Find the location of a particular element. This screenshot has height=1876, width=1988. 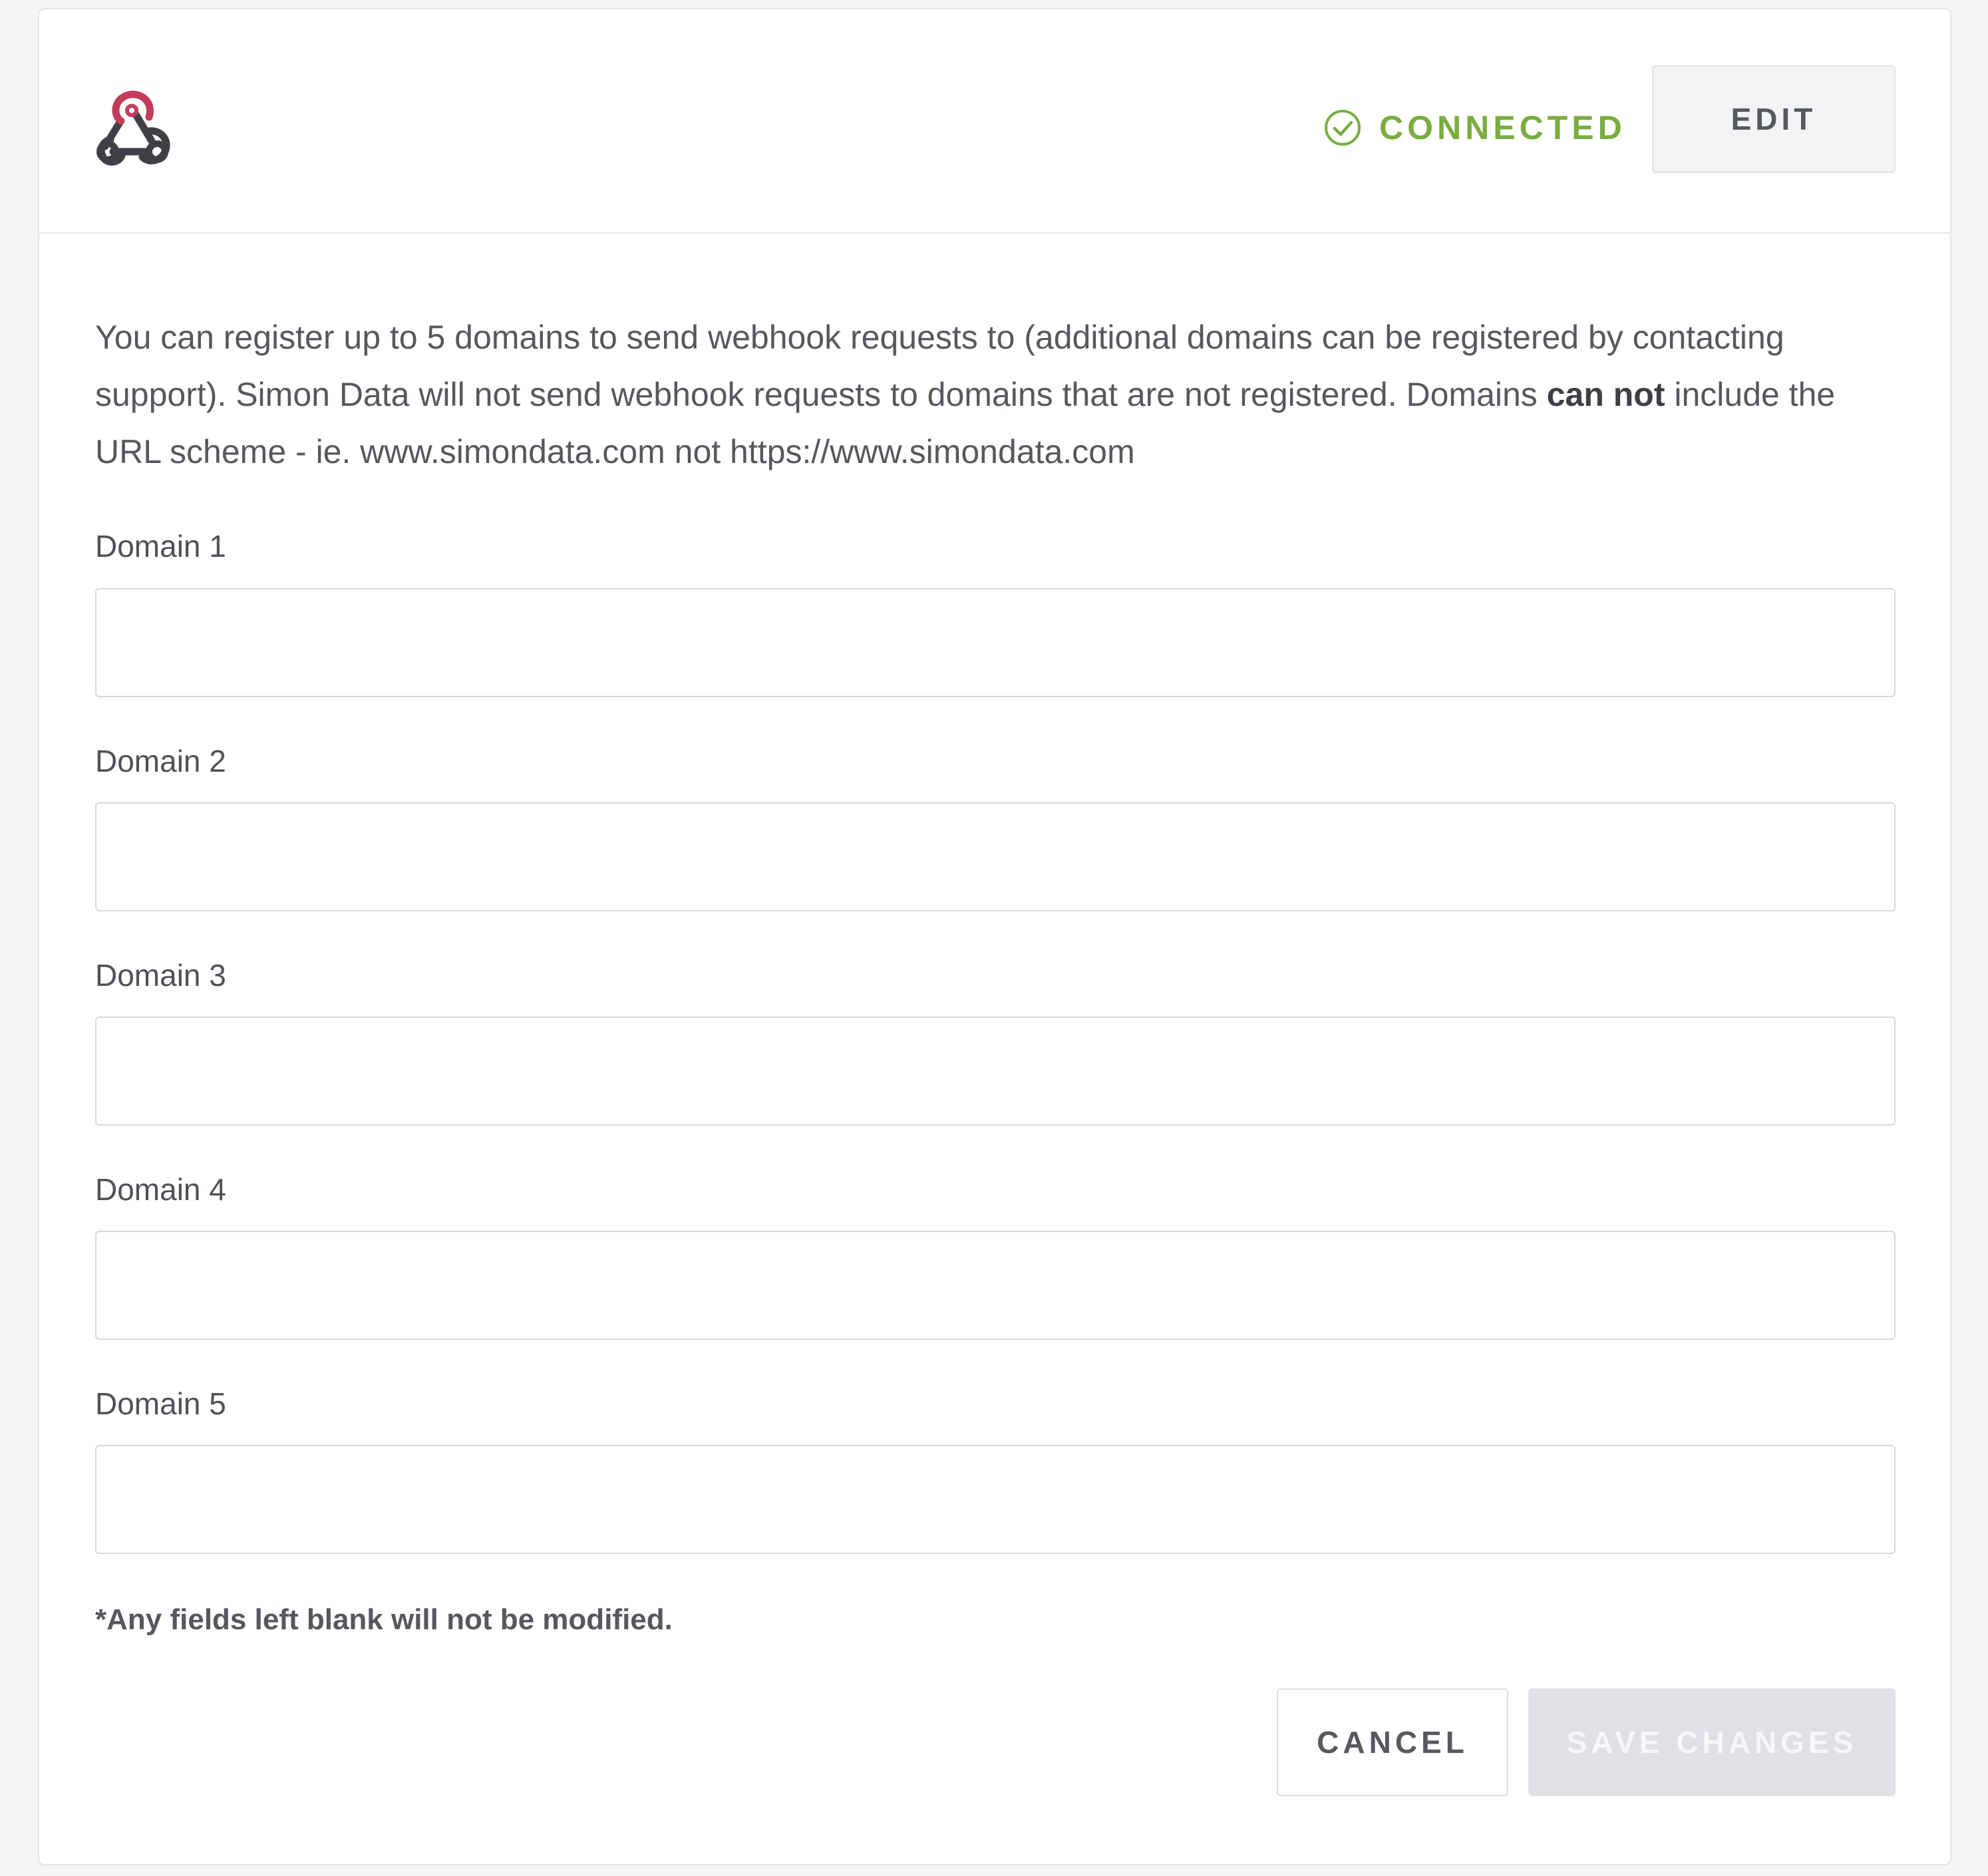

check-circle-icon is located at coordinates (1343, 128).